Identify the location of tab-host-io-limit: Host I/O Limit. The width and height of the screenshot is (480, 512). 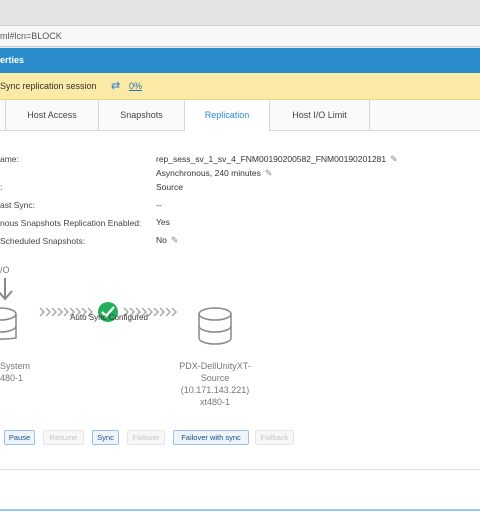
(320, 115).